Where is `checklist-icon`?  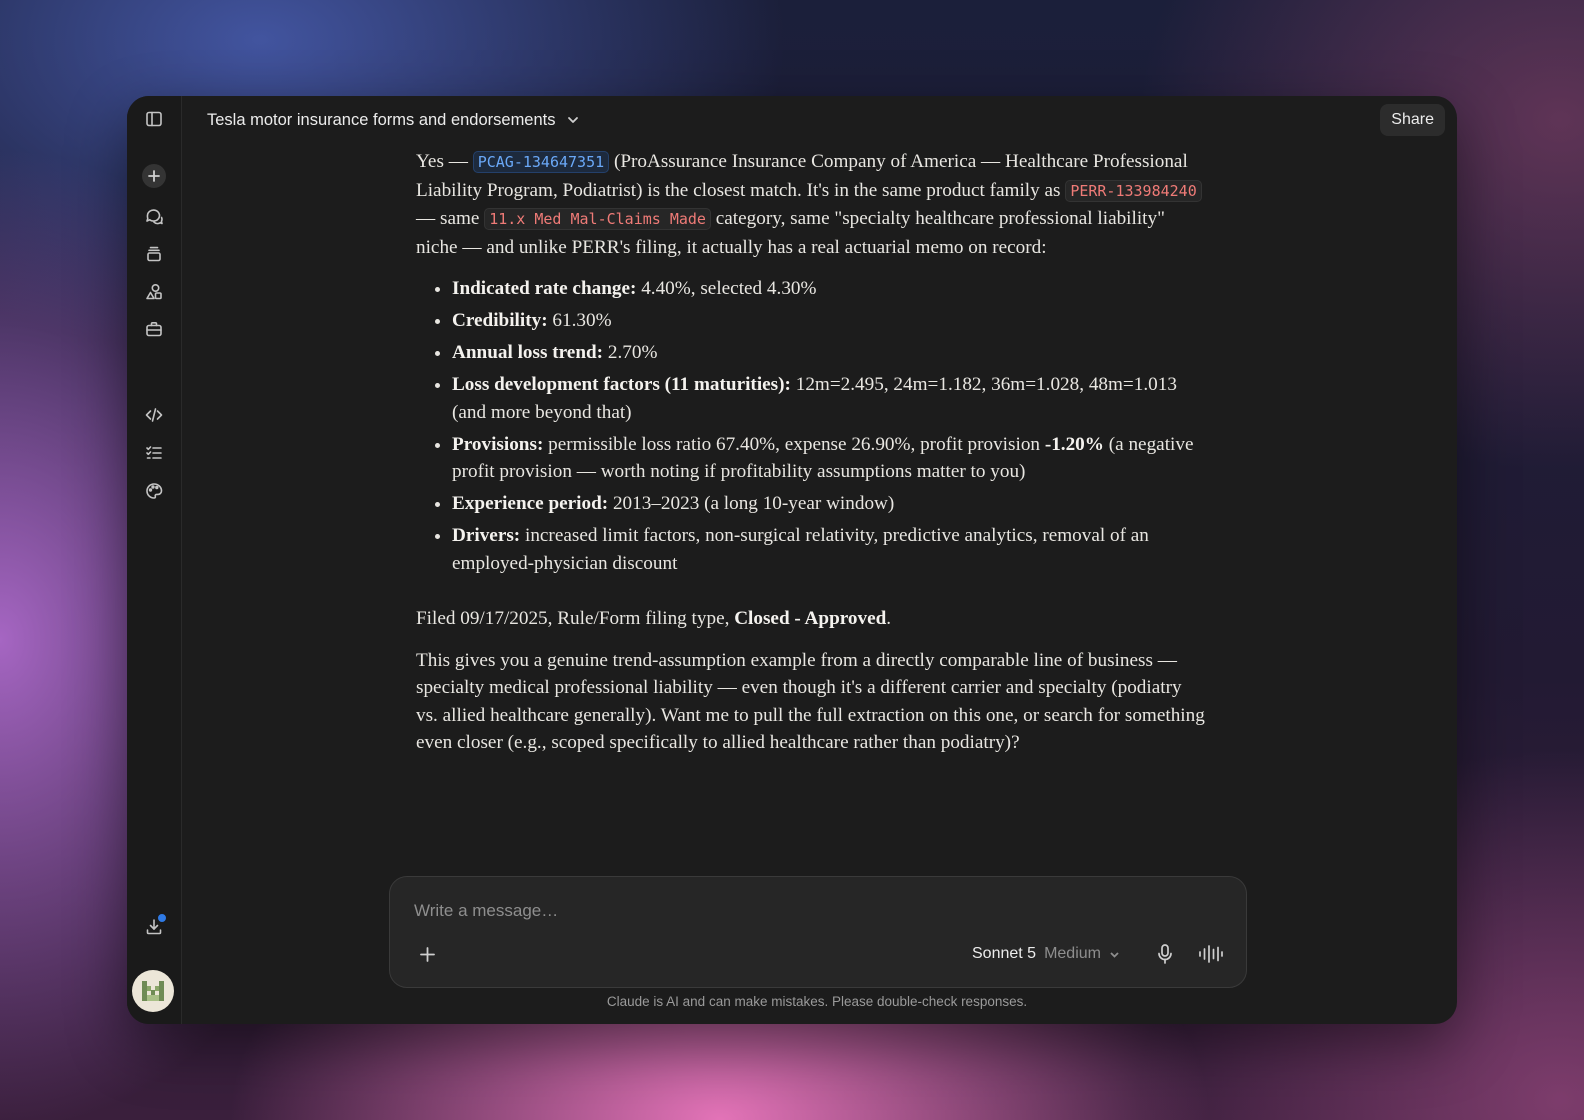
checklist-icon is located at coordinates (154, 452).